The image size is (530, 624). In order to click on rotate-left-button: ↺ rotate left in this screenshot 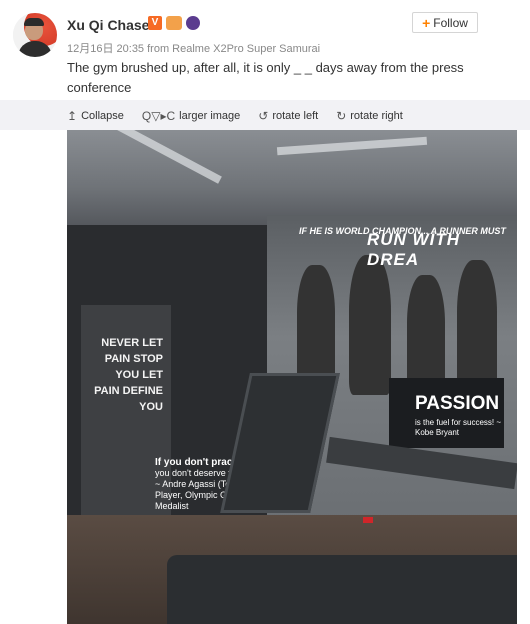, I will do `click(288, 116)`.